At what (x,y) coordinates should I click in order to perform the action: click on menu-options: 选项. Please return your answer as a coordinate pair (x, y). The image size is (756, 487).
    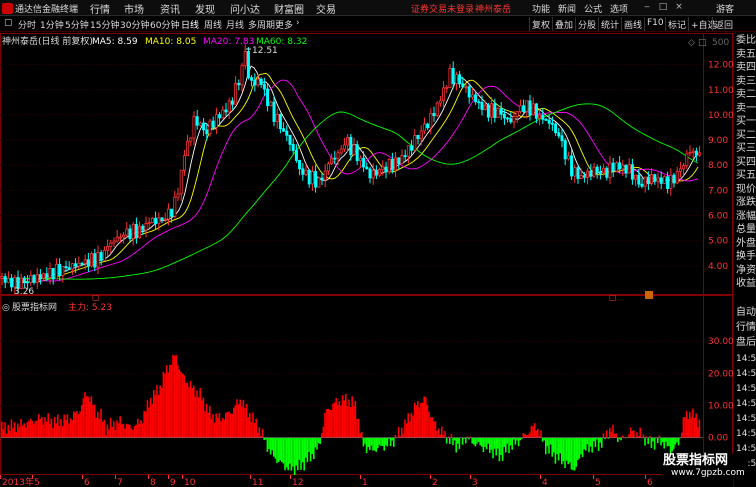
    Looking at the image, I should click on (619, 8).